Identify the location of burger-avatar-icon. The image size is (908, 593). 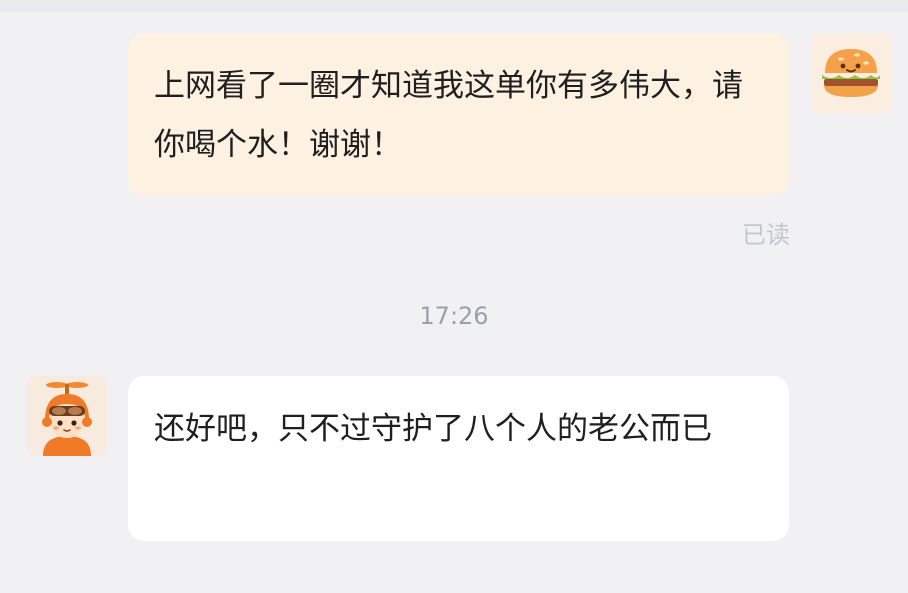
(851, 73).